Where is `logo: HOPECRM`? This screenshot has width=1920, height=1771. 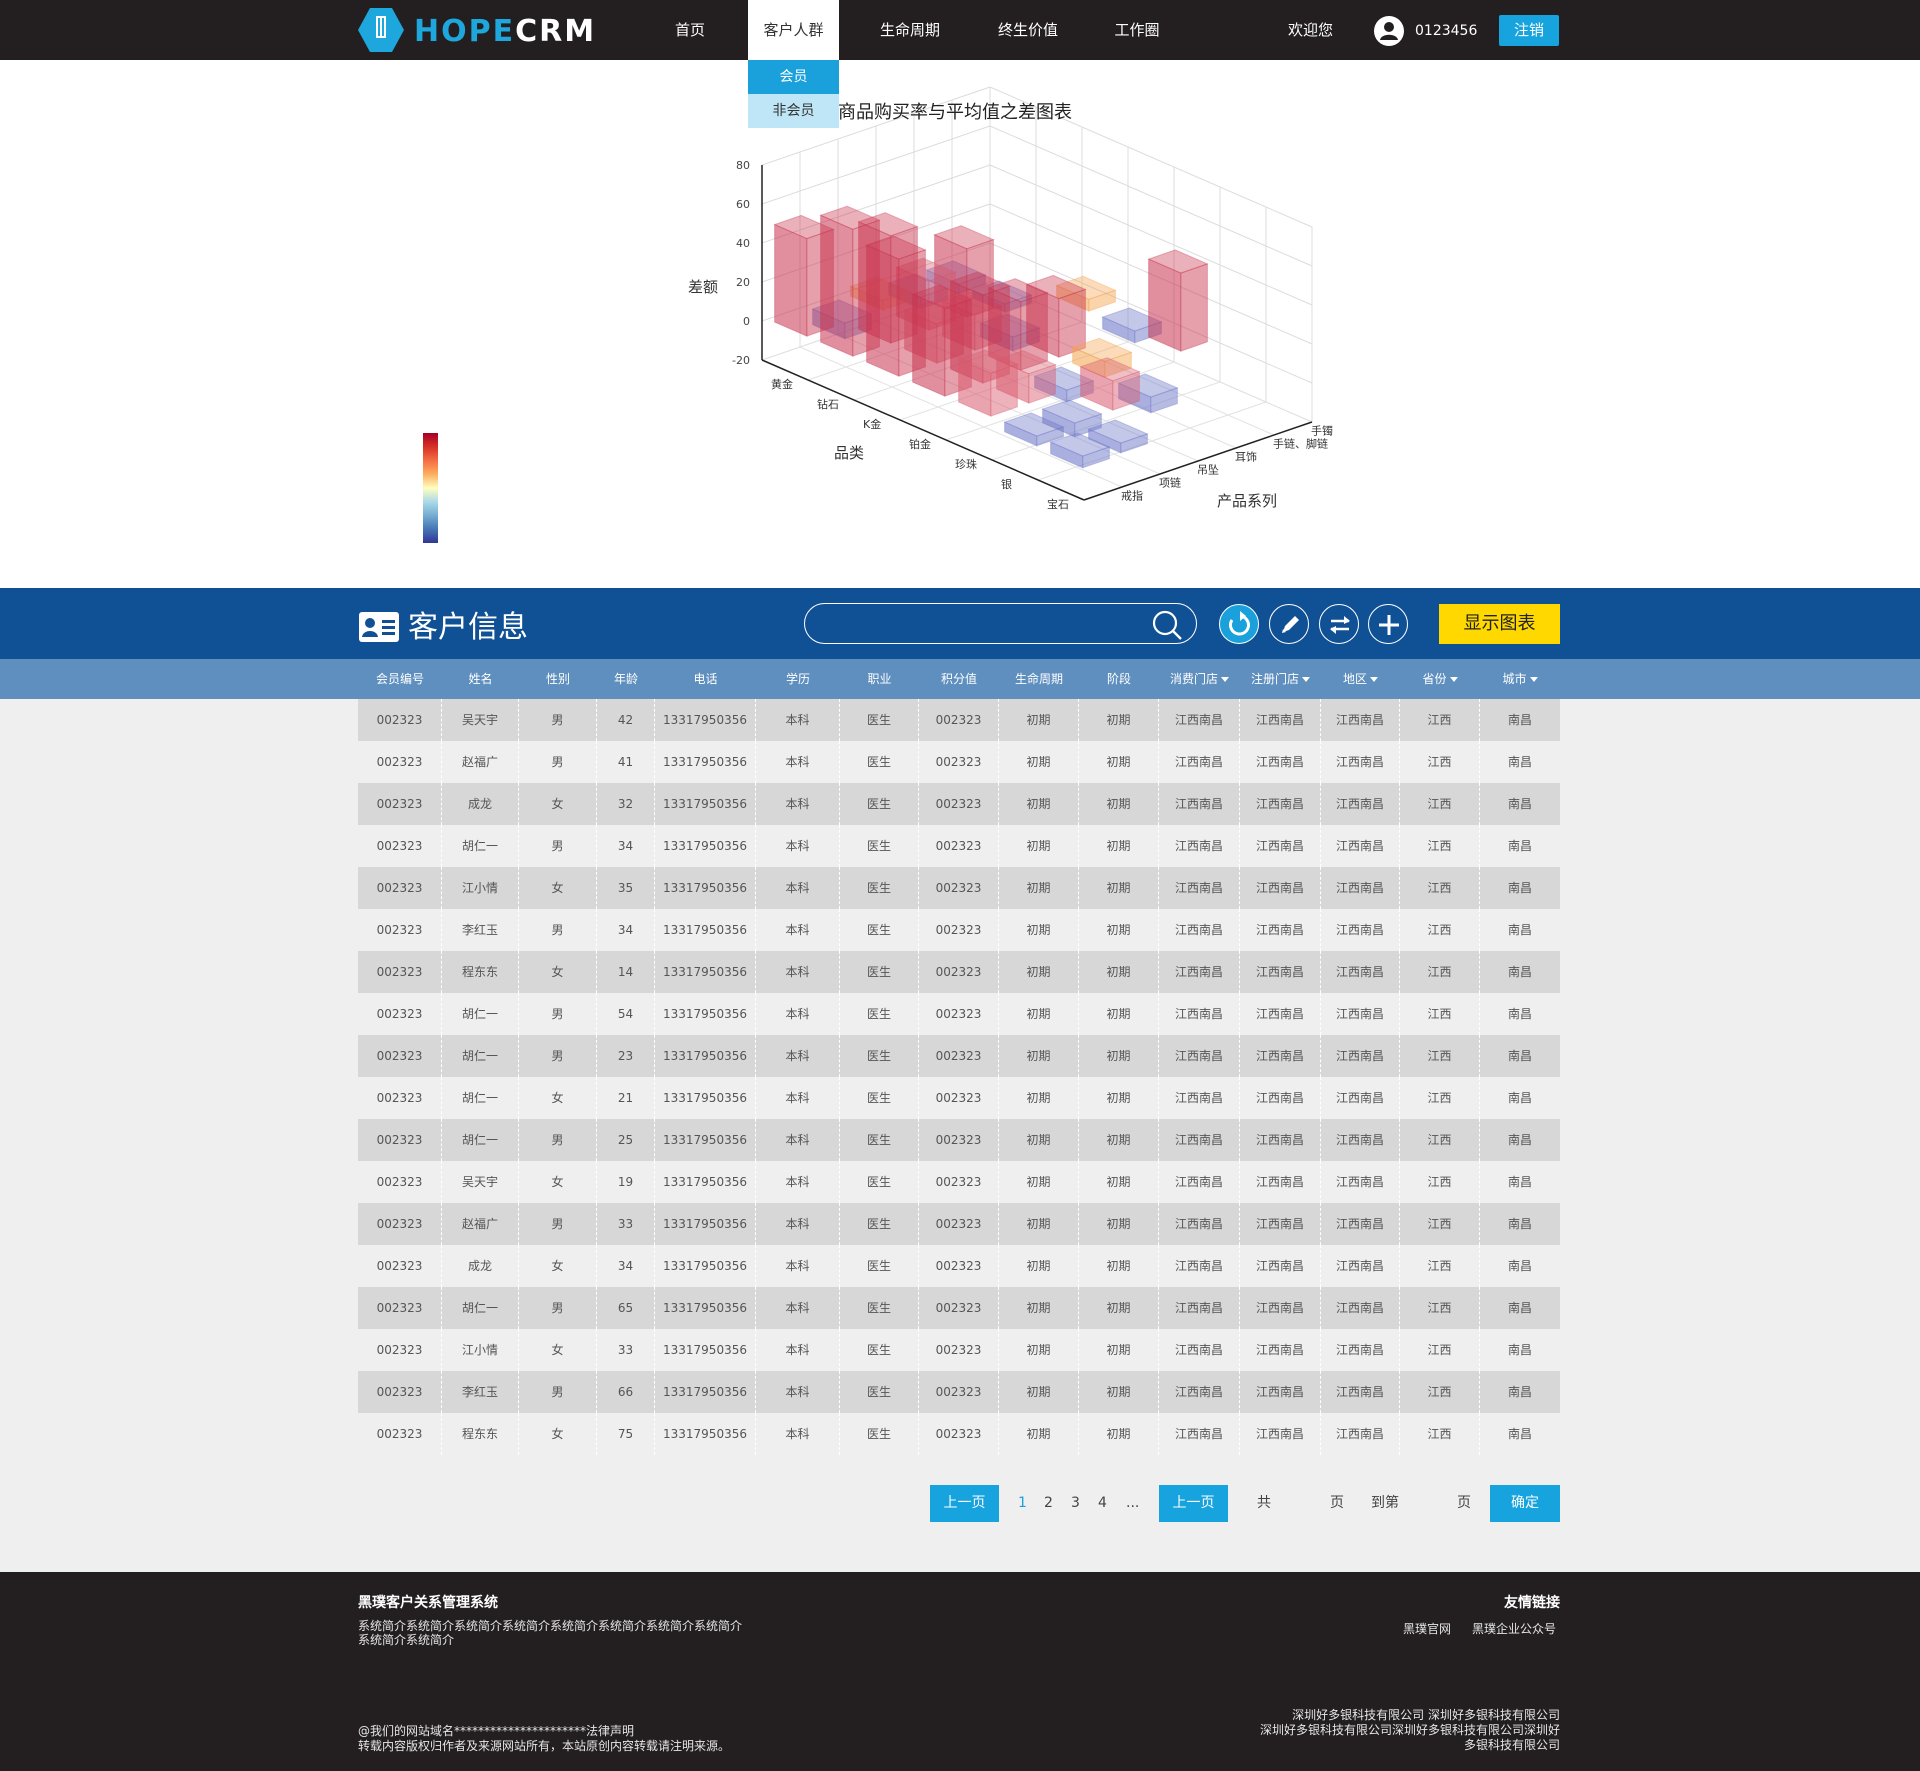 logo: HOPECRM is located at coordinates (478, 30).